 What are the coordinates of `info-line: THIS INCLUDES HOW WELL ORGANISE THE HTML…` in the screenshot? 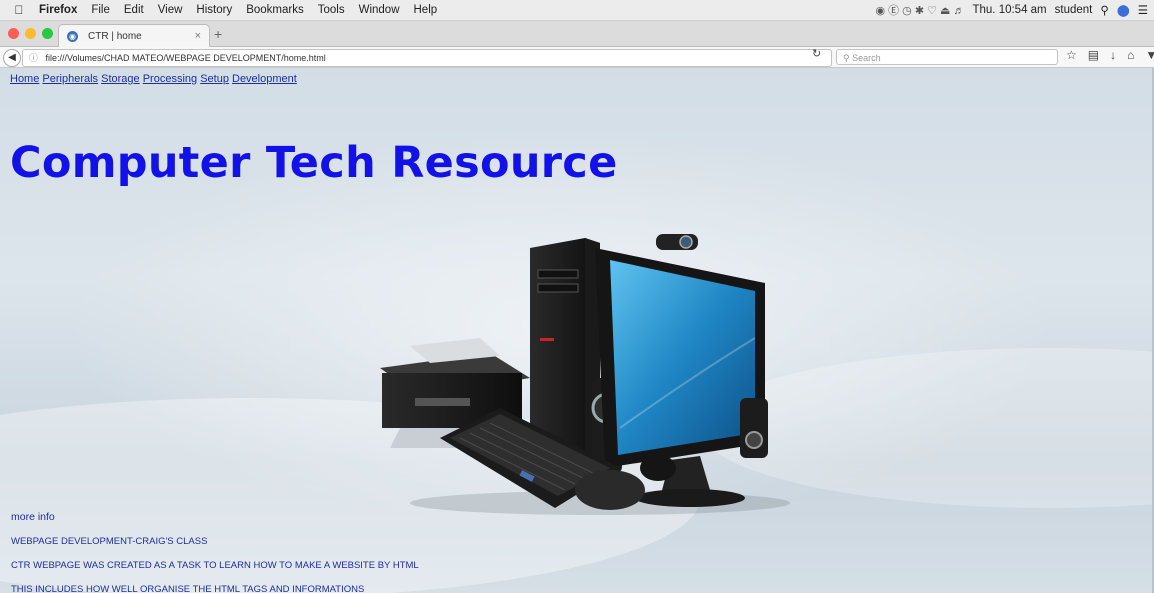 It's located at (188, 588).